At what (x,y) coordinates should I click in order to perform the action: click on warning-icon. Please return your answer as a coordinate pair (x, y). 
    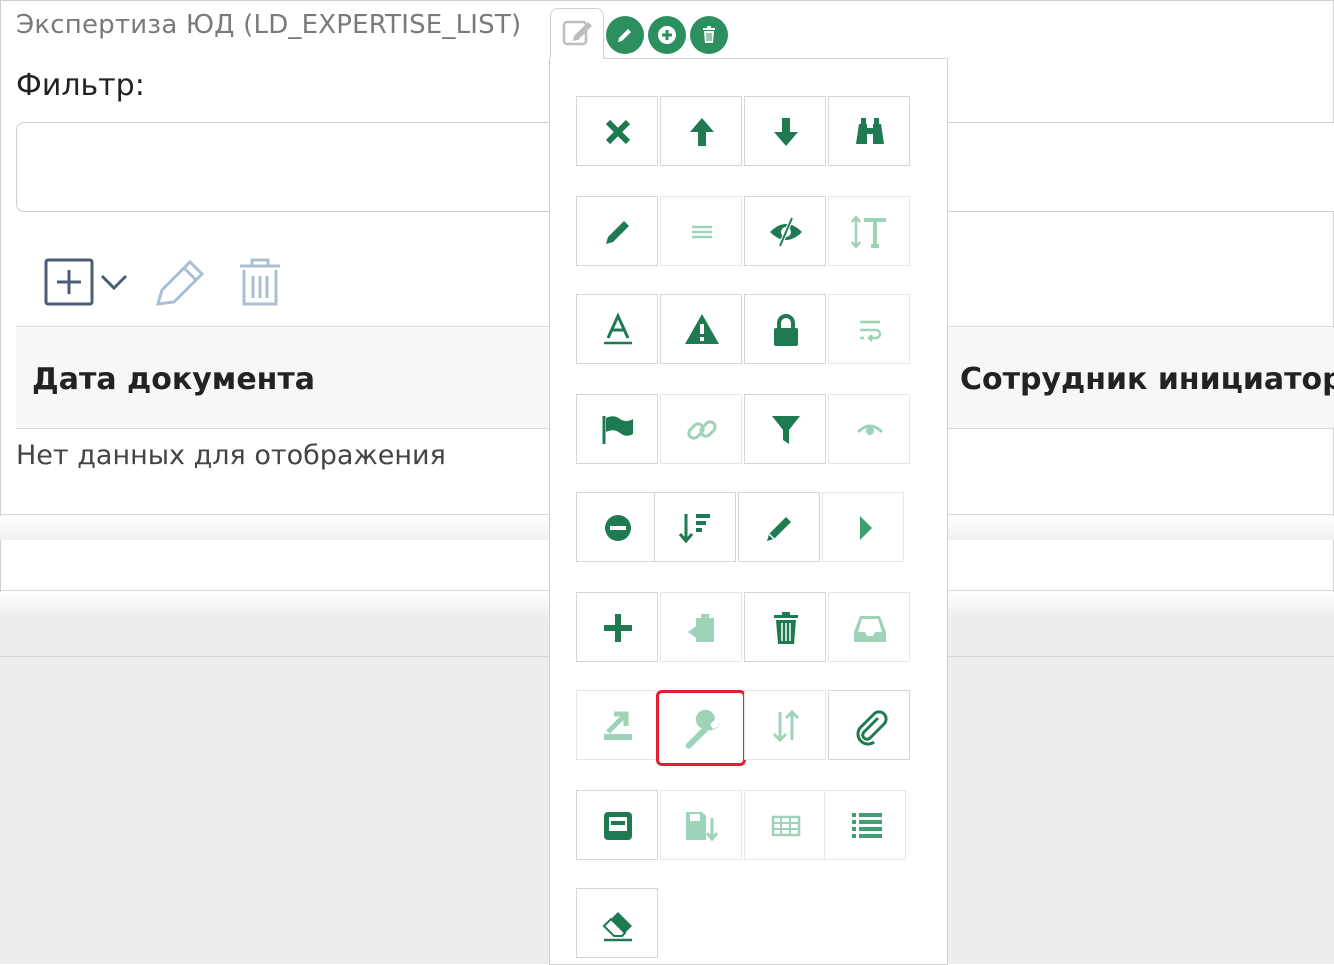
    Looking at the image, I should click on (702, 329).